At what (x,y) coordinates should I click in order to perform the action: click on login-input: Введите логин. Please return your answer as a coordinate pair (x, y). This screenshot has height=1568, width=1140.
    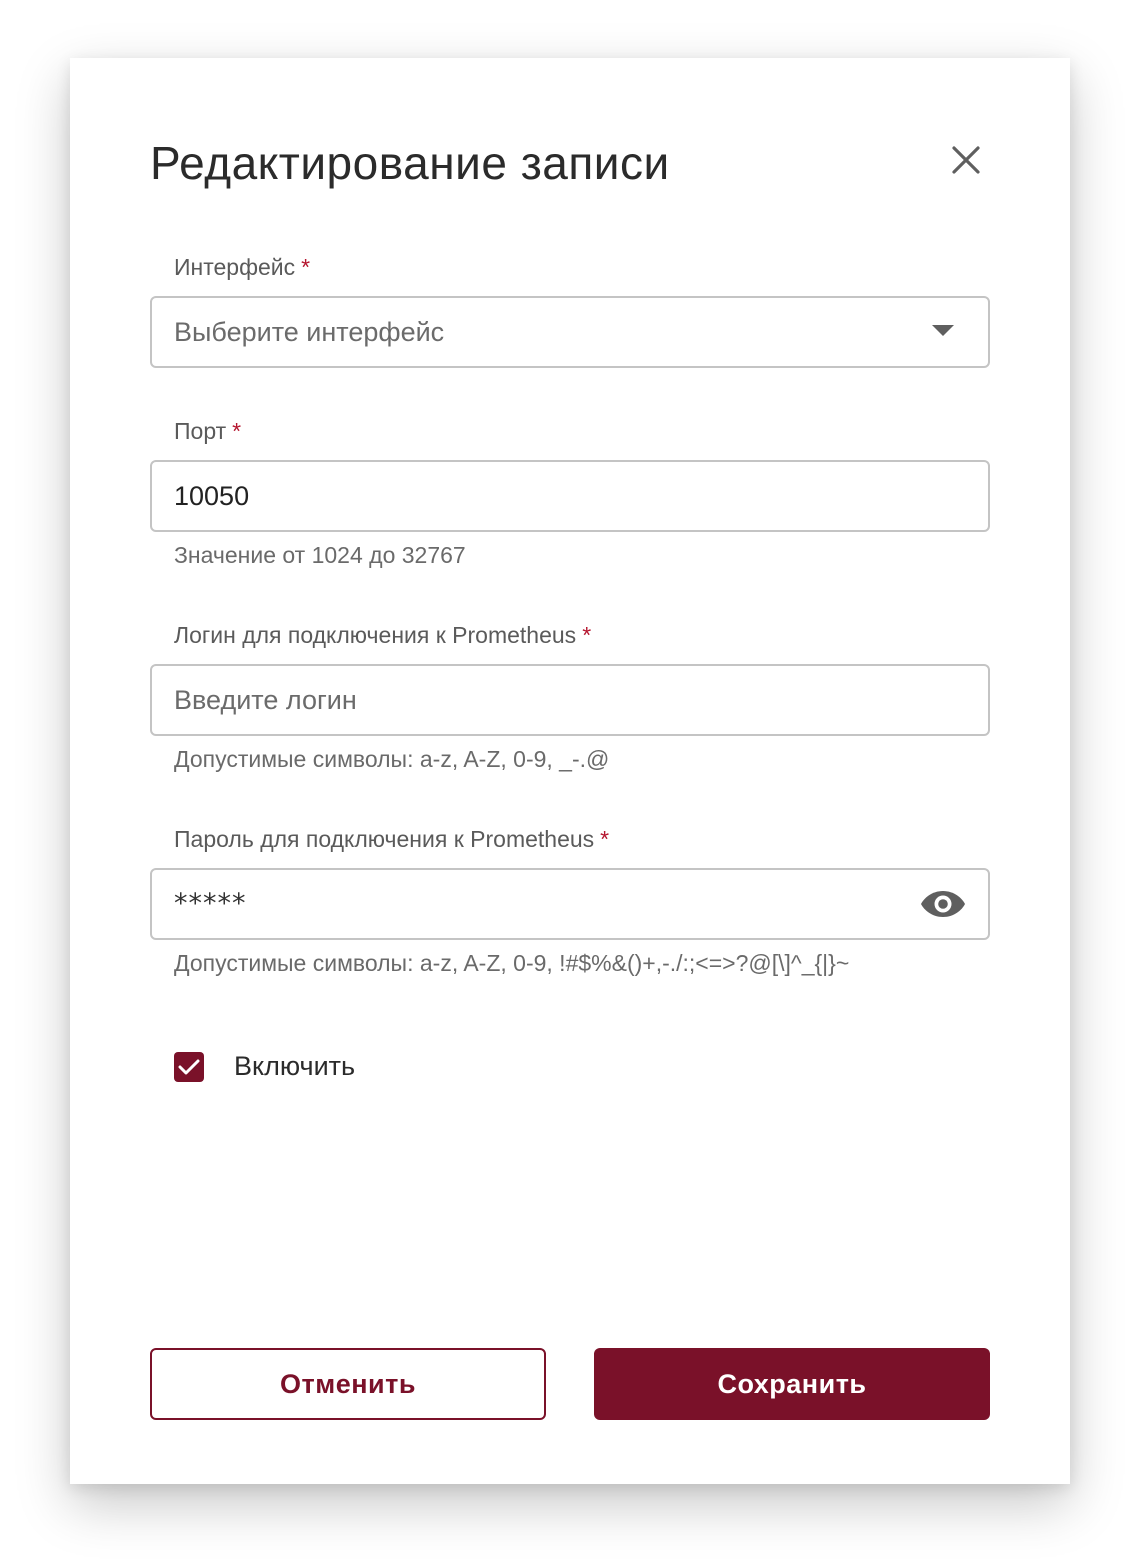
    Looking at the image, I should click on (570, 700).